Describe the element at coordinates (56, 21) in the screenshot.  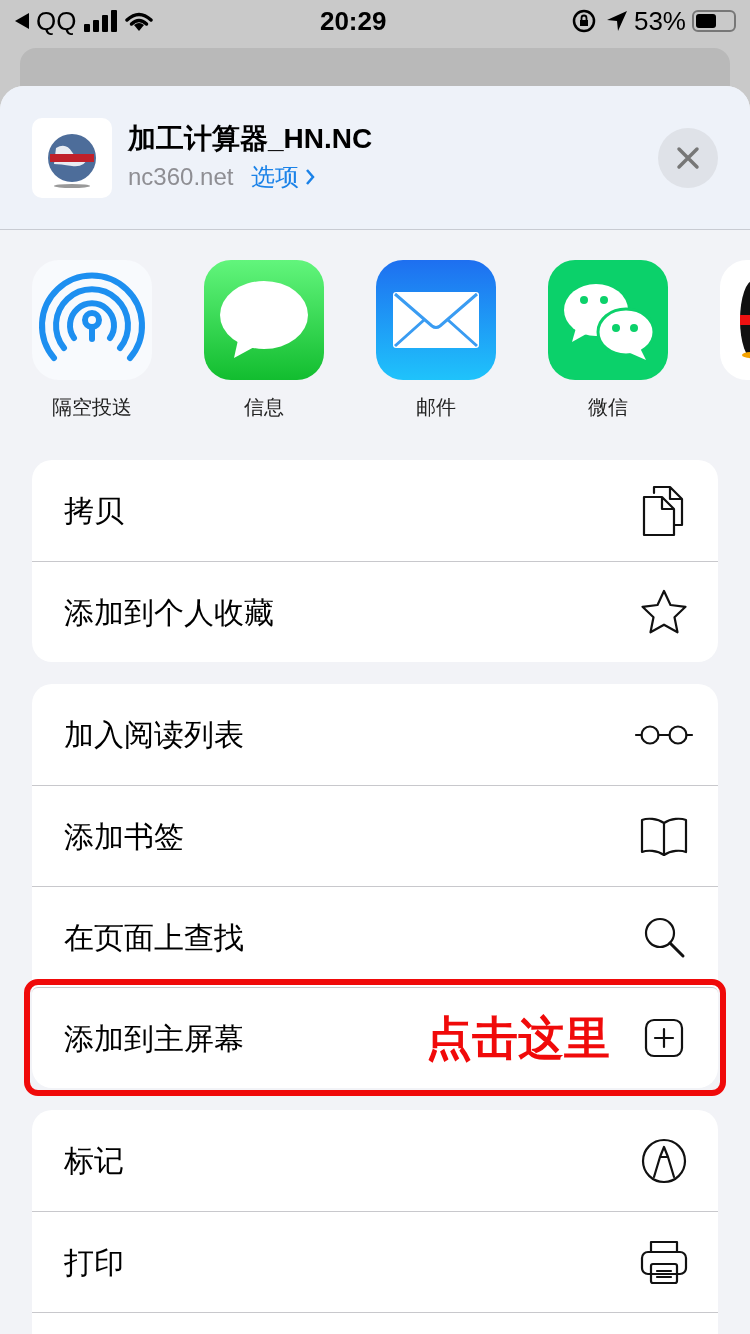
I see `back-app-label: QQ` at that location.